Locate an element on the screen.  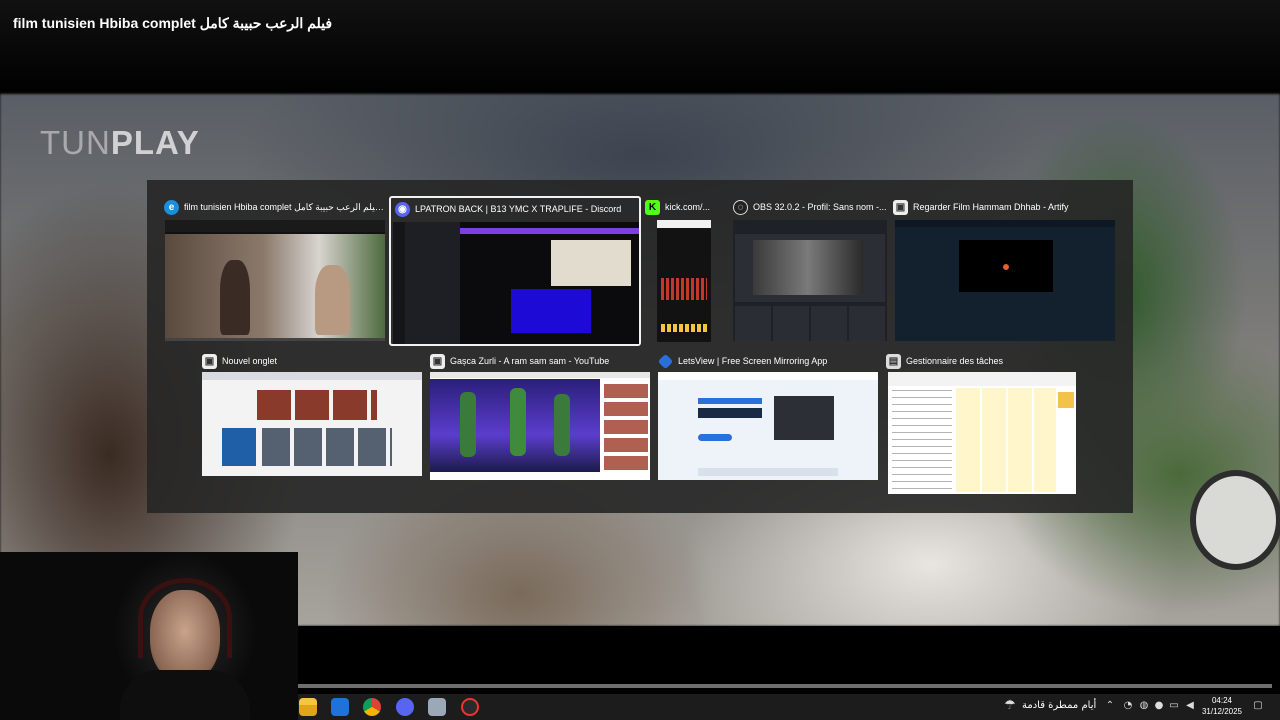
network-icon: ◔ is located at coordinates (1128, 706).